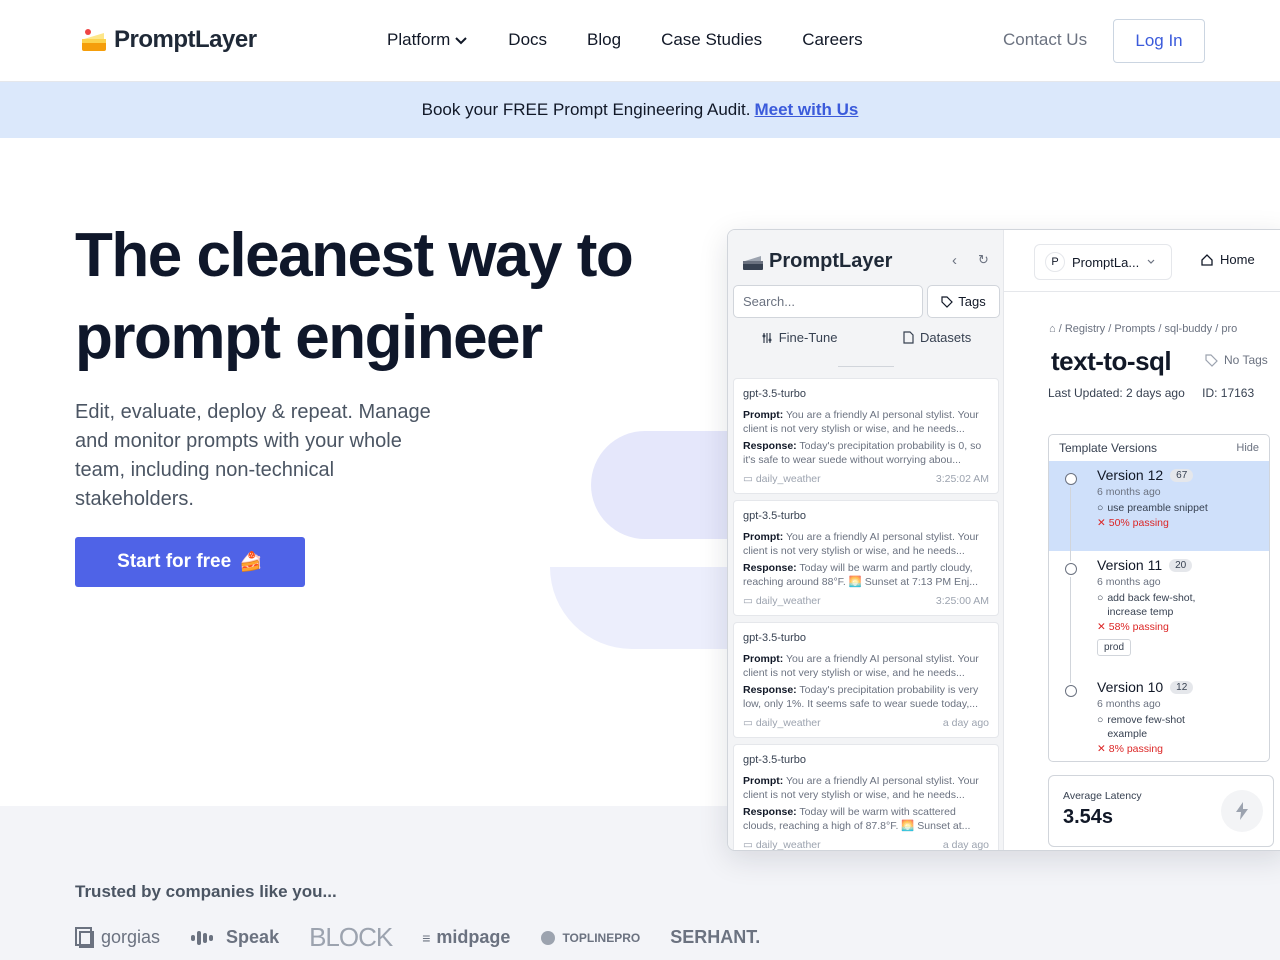 The height and width of the screenshot is (960, 1280). What do you see at coordinates (427, 40) in the screenshot?
I see `nav-platform: Platform` at bounding box center [427, 40].